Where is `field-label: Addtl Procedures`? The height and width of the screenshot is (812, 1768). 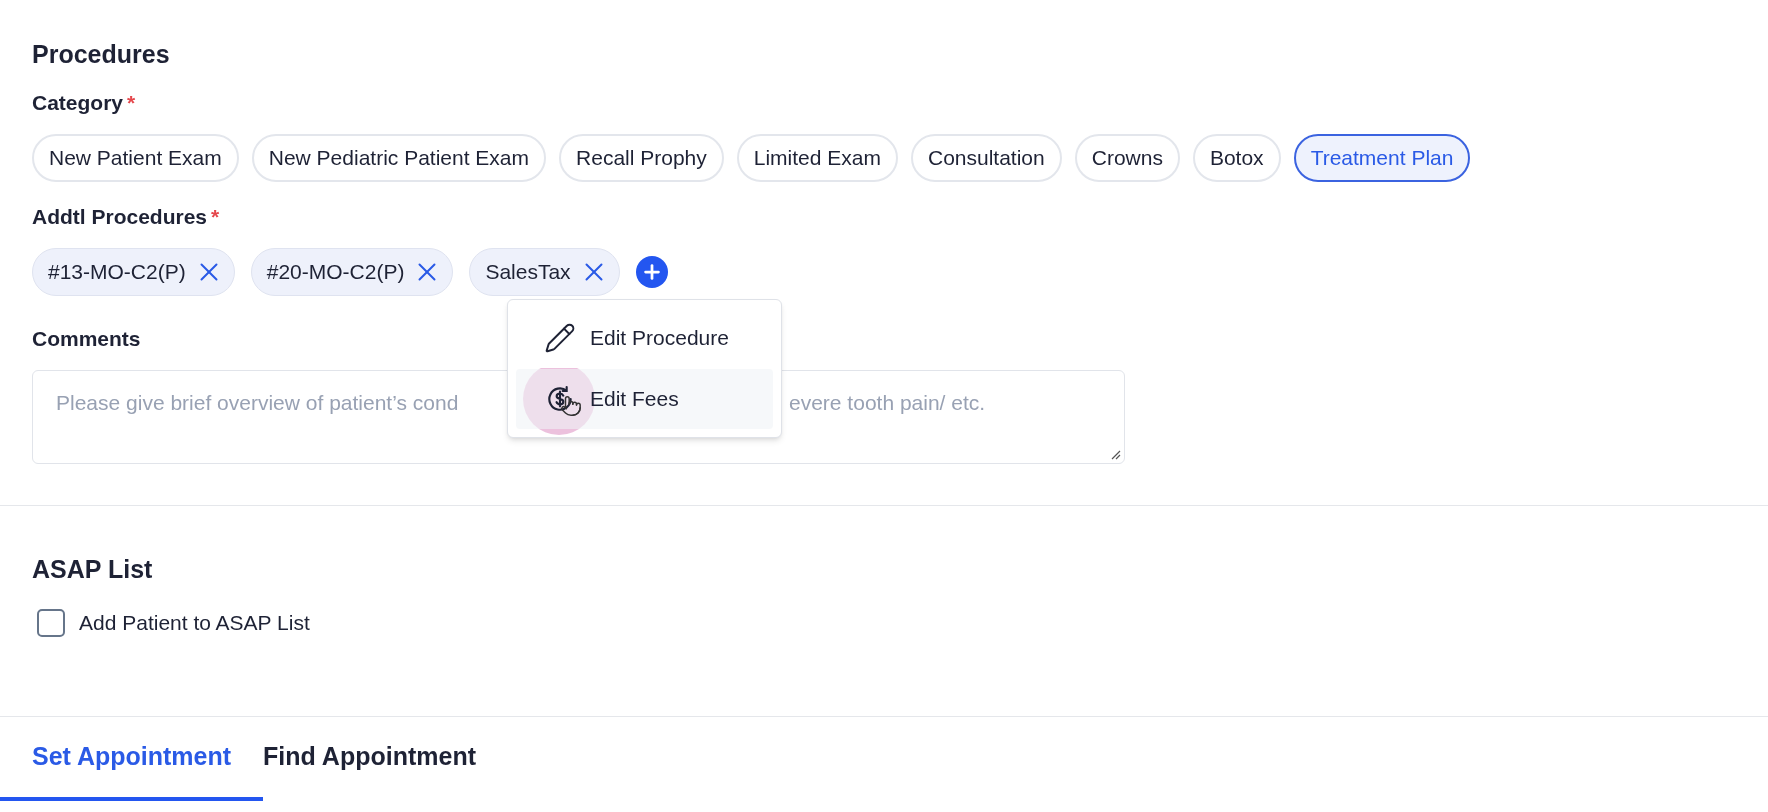
field-label: Addtl Procedures is located at coordinates (120, 217).